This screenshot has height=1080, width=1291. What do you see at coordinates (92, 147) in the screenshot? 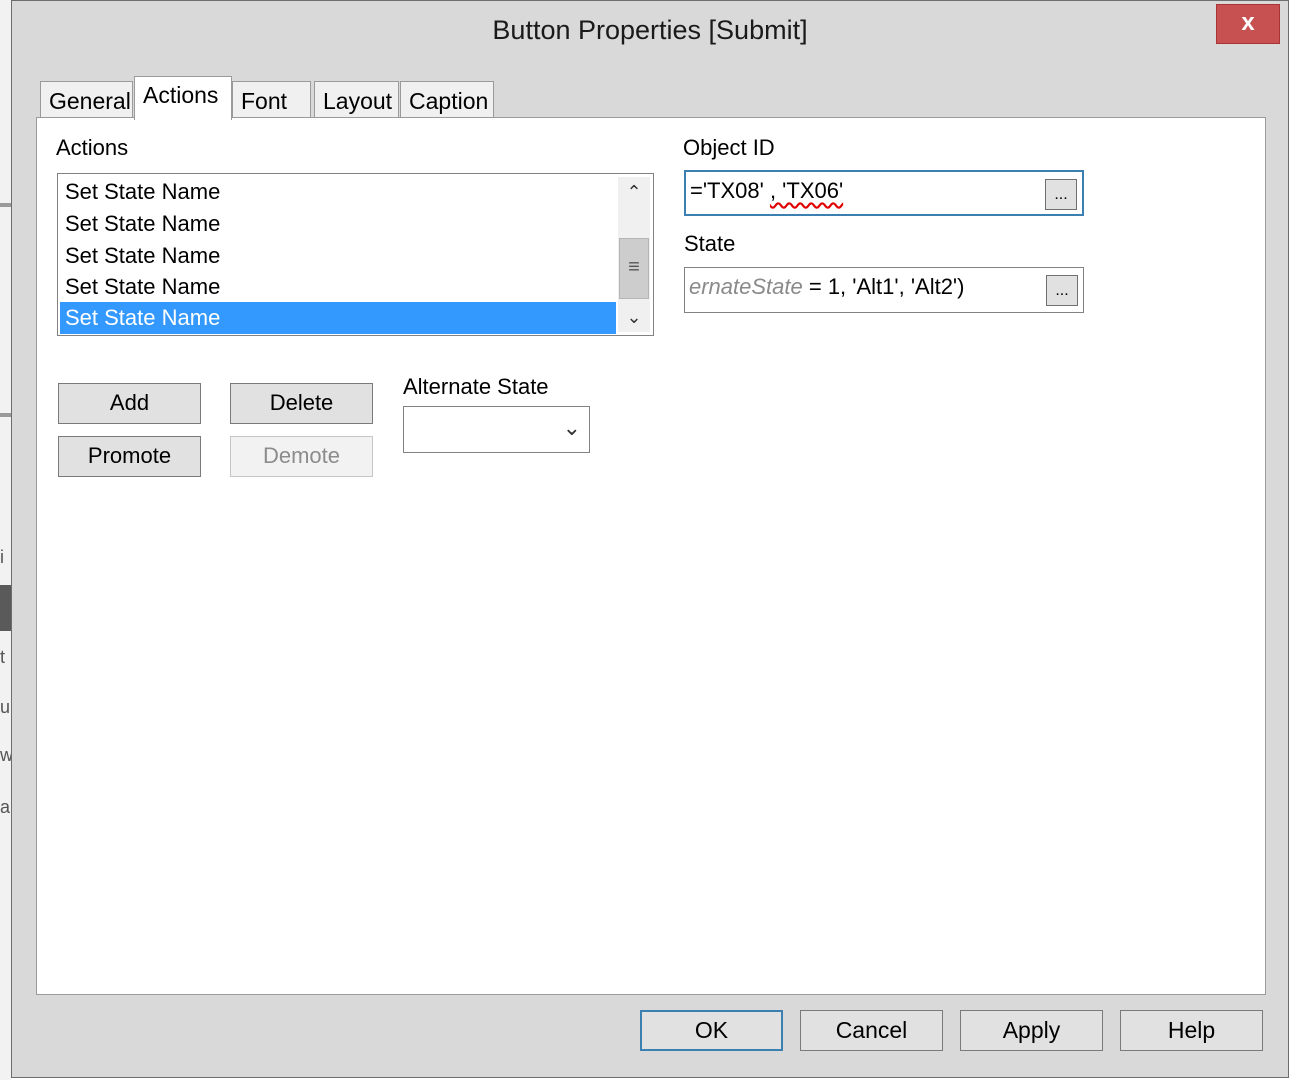
I see `actions-label: Actions` at bounding box center [92, 147].